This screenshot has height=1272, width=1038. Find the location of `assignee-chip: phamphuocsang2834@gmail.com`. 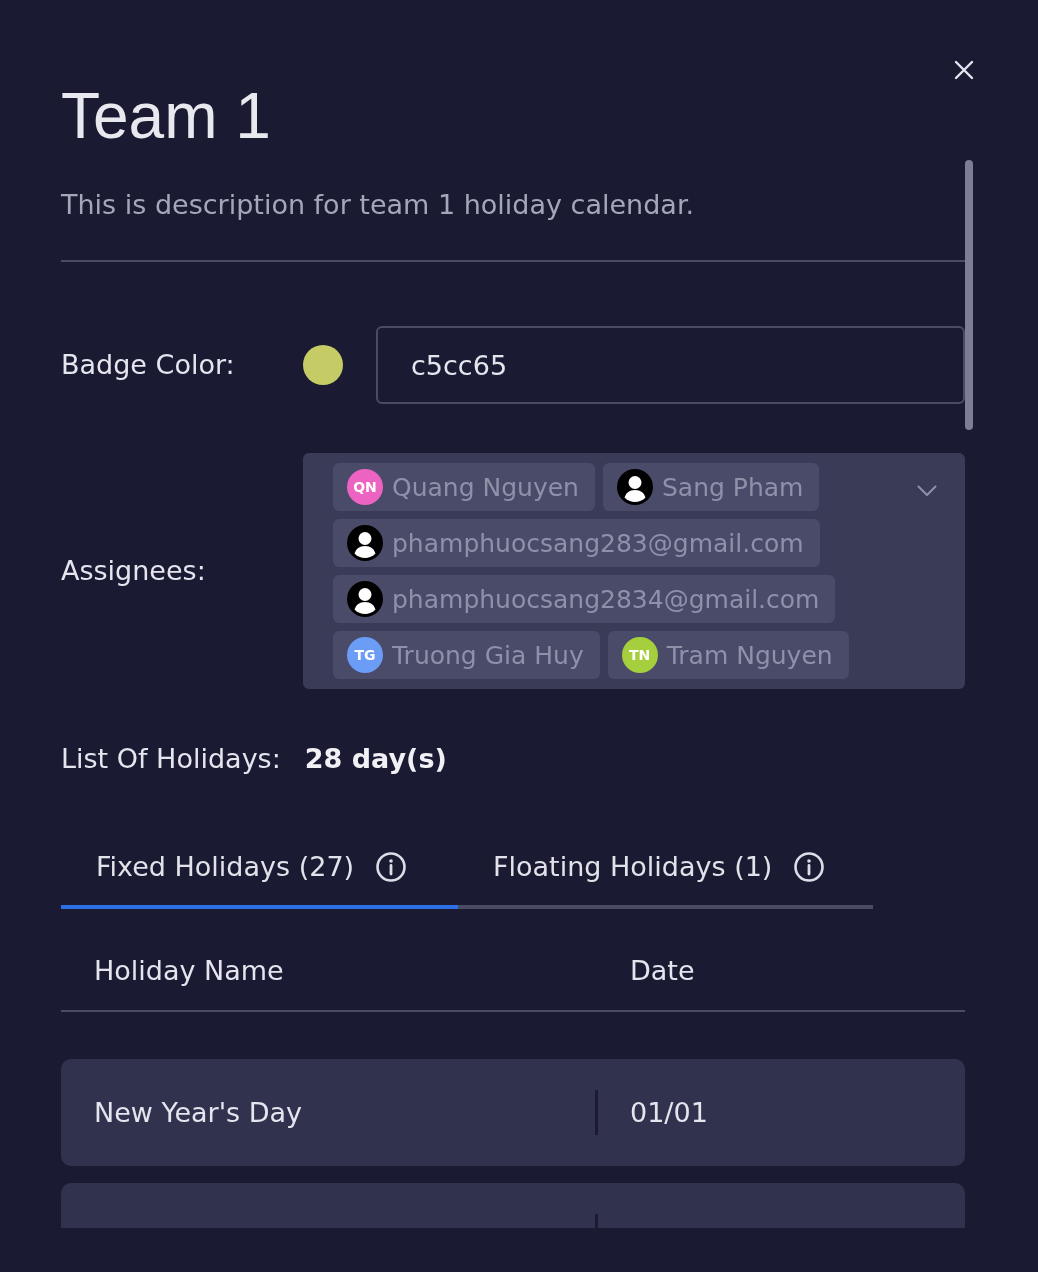

assignee-chip: phamphuocsang2834@gmail.com is located at coordinates (584, 599).